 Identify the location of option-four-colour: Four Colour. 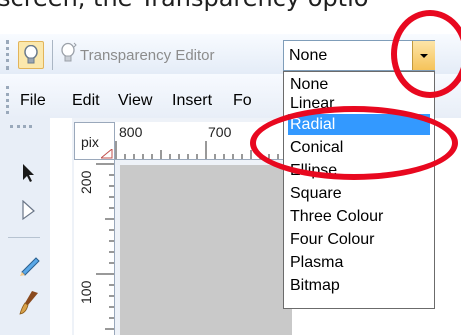
(359, 239).